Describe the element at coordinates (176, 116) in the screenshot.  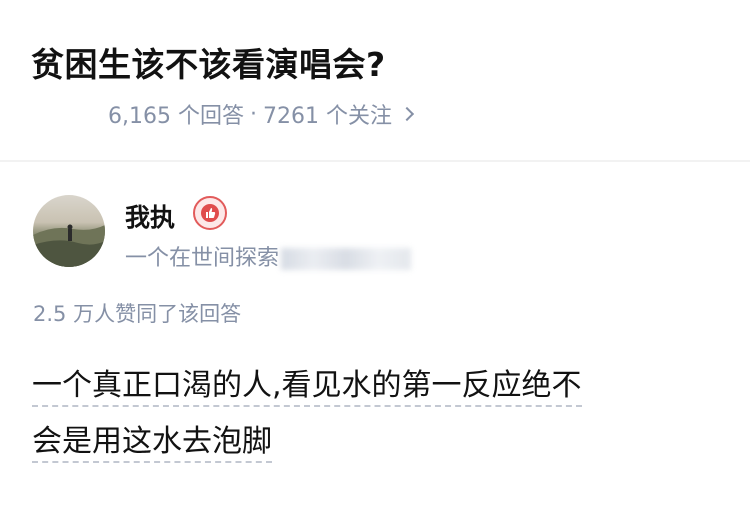
I see `answers-count: 6,165 个回答` at that location.